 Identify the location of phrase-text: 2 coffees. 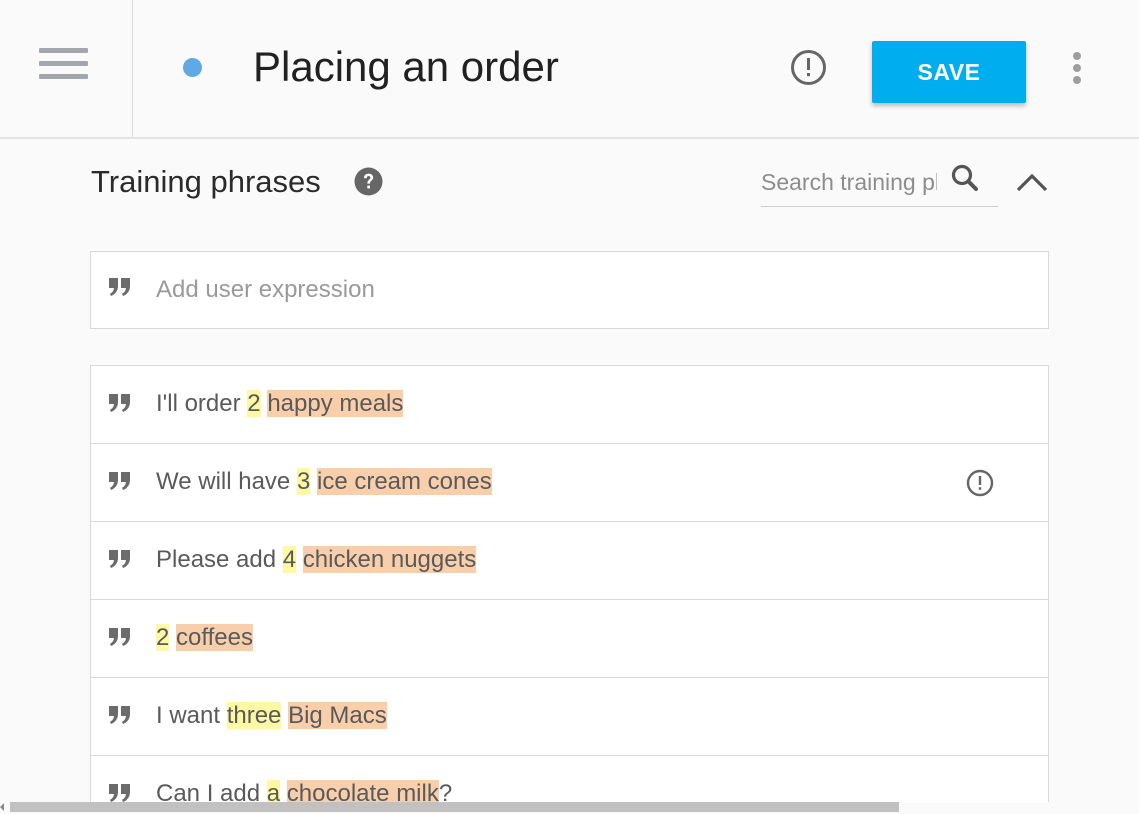
(204, 638).